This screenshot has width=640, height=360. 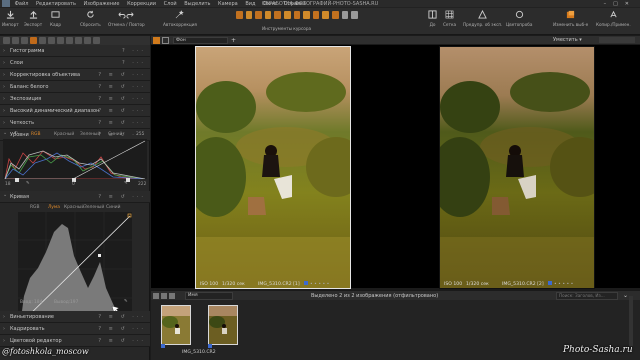 What do you see at coordinates (617, 40) in the screenshot?
I see `zoom-slider` at bounding box center [617, 40].